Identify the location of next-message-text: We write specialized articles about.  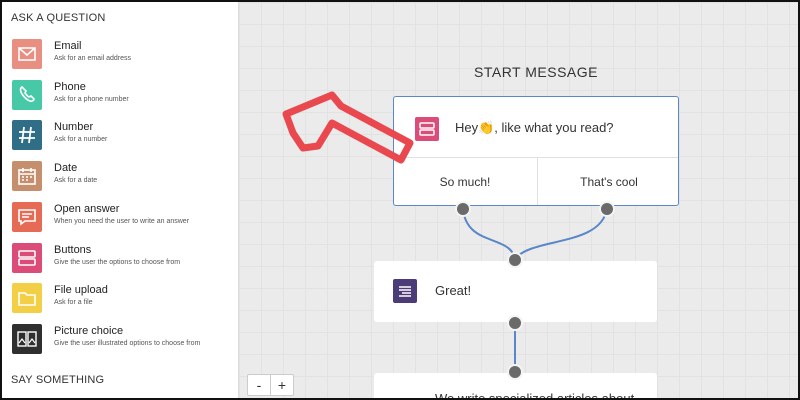
(535, 395).